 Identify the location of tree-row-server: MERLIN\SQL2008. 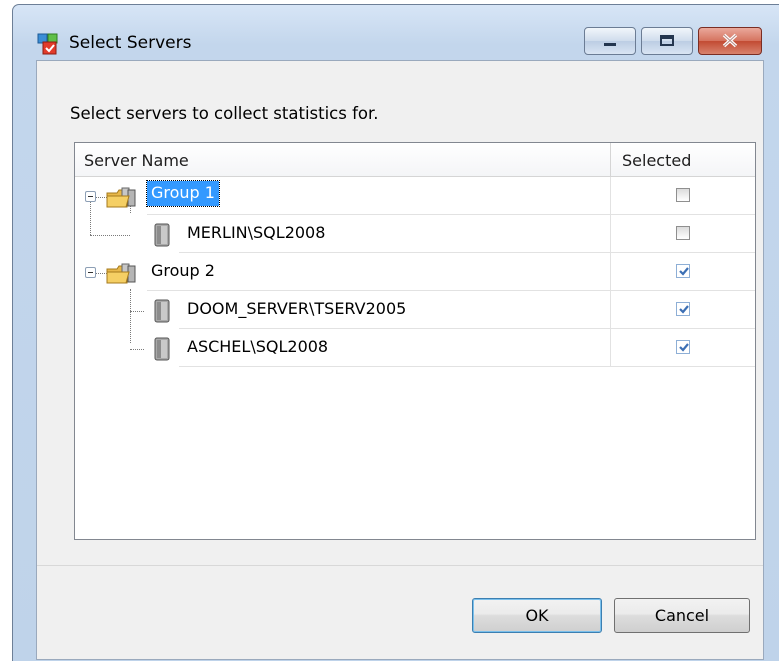
(415, 234).